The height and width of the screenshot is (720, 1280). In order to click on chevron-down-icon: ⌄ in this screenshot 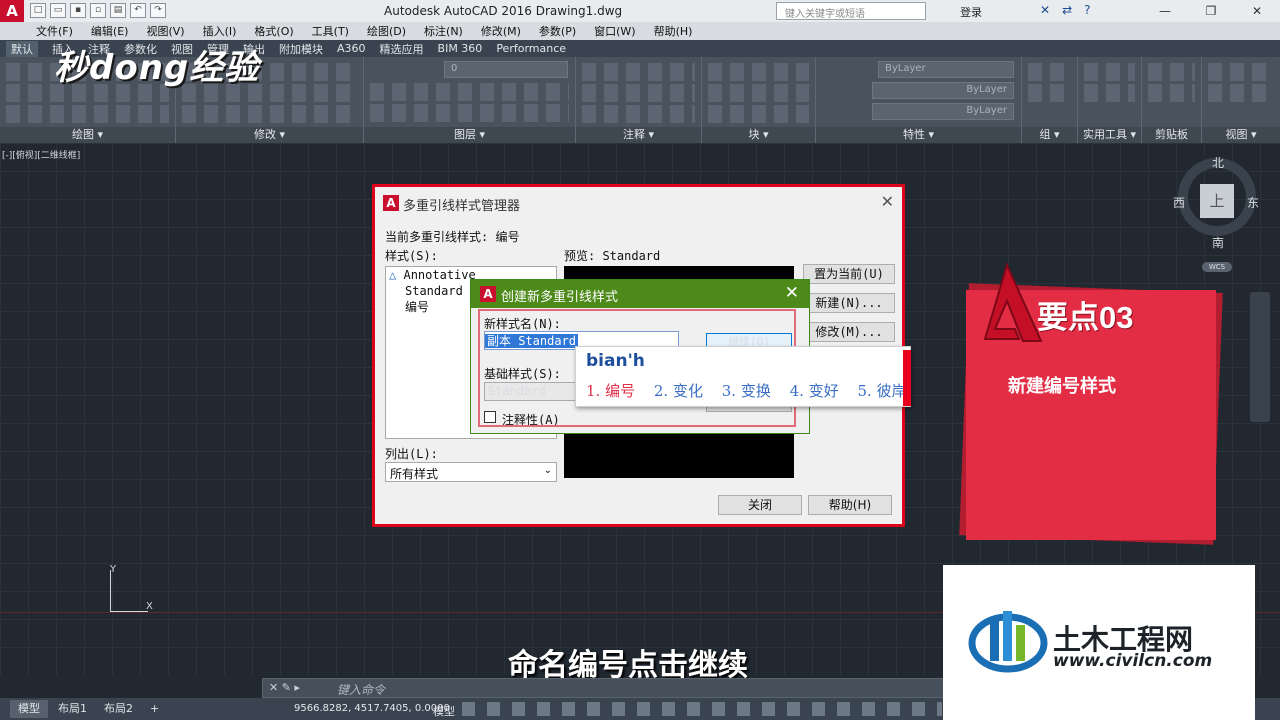, I will do `click(547, 470)`.